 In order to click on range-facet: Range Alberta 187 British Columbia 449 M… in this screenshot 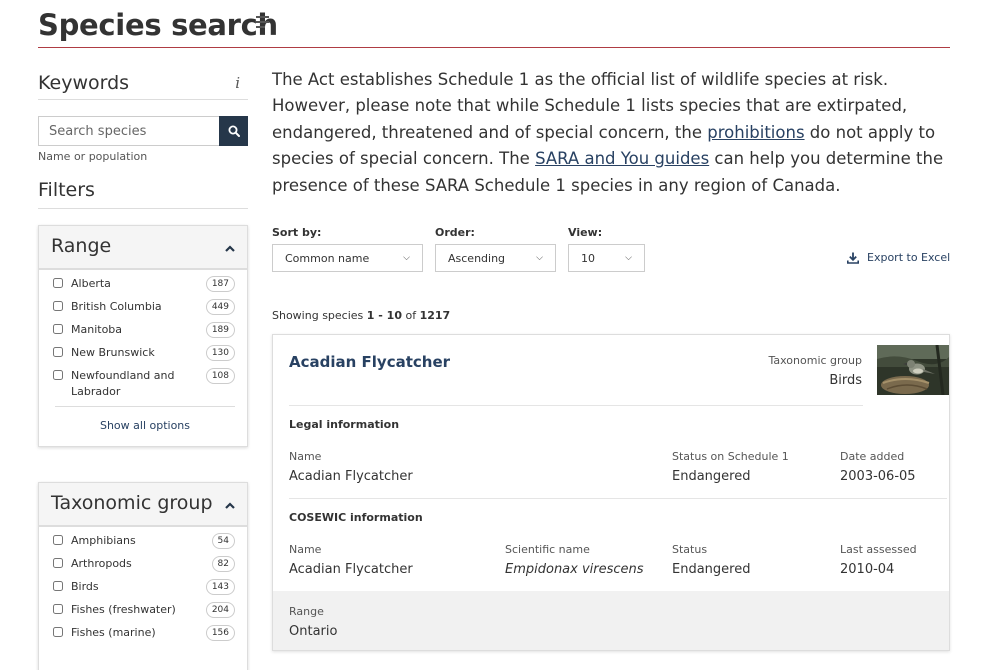, I will do `click(143, 336)`.